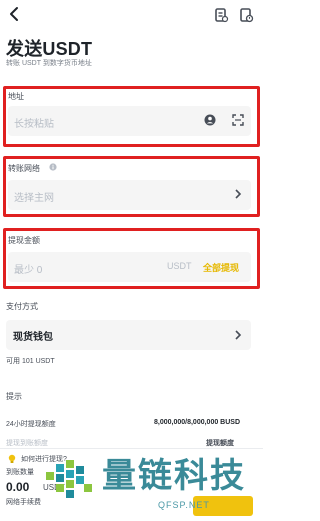 Image resolution: width=320 pixels, height=521 pixels. I want to click on faded-row-value: 提现额度, so click(220, 443).